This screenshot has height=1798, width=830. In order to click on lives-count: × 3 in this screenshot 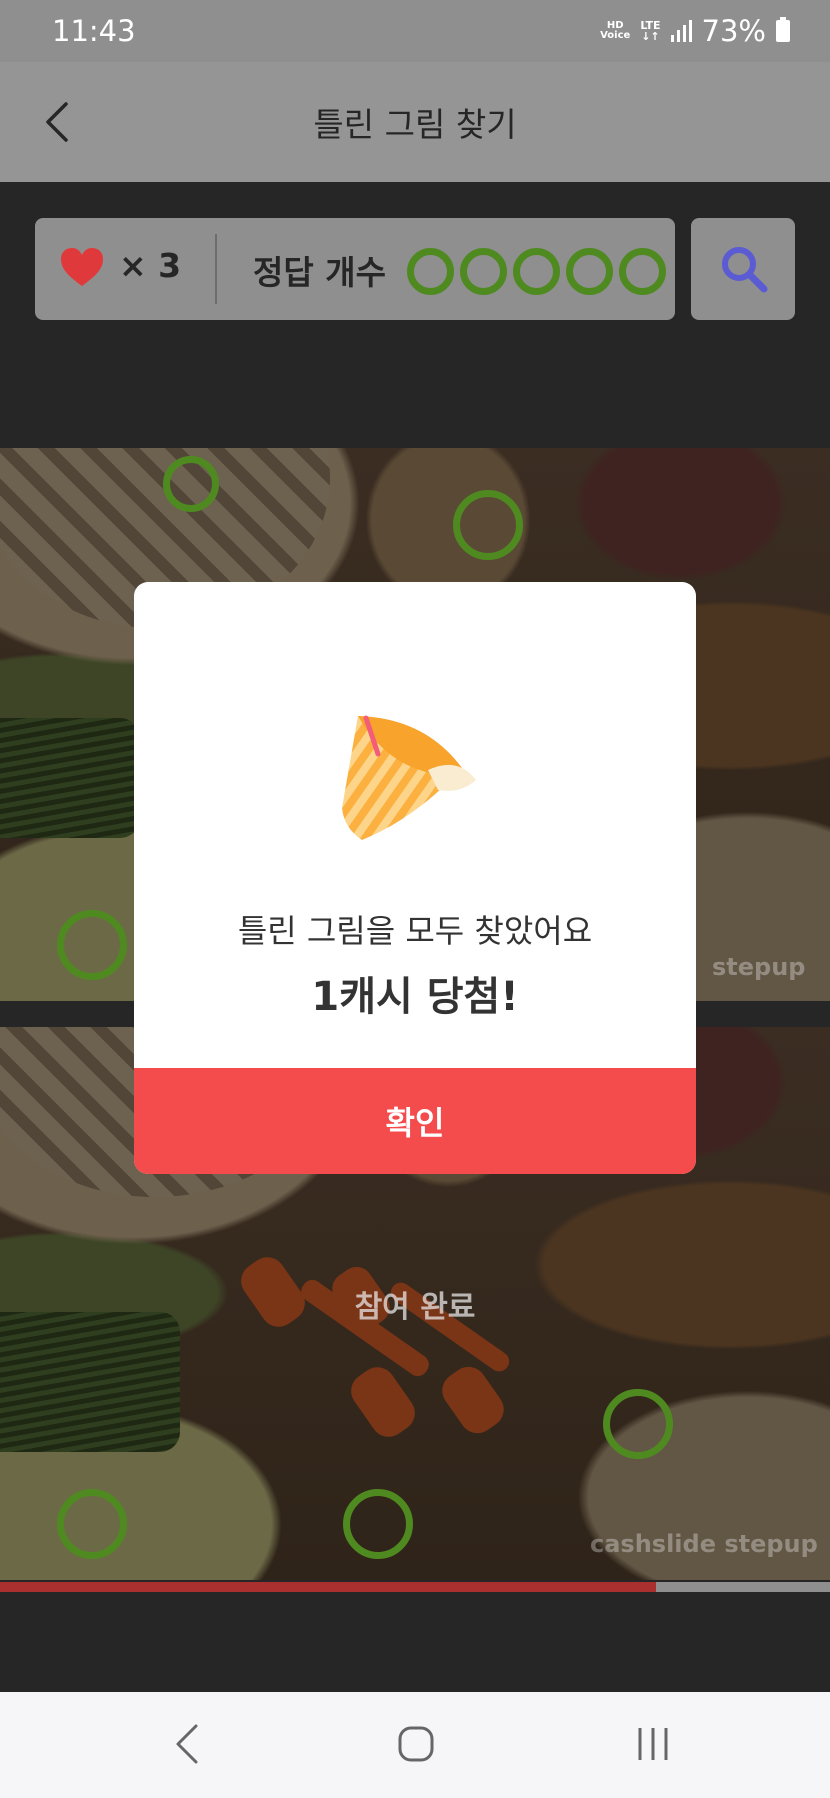, I will do `click(150, 265)`.